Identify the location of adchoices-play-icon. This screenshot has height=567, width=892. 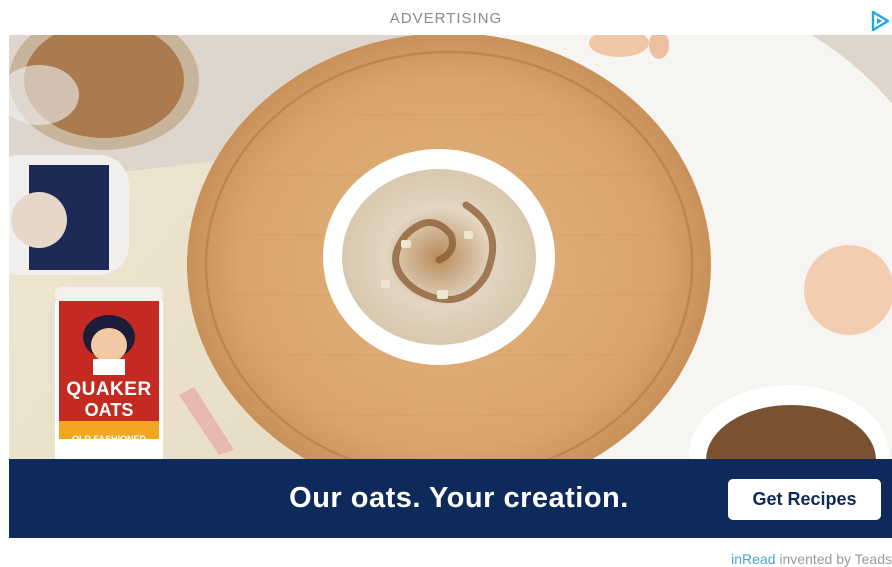
(880, 21).